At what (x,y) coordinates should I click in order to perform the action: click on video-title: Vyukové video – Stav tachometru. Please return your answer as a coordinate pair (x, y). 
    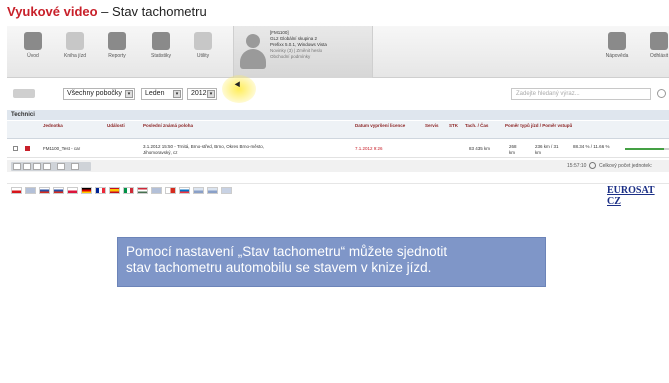
    Looking at the image, I should click on (107, 15).